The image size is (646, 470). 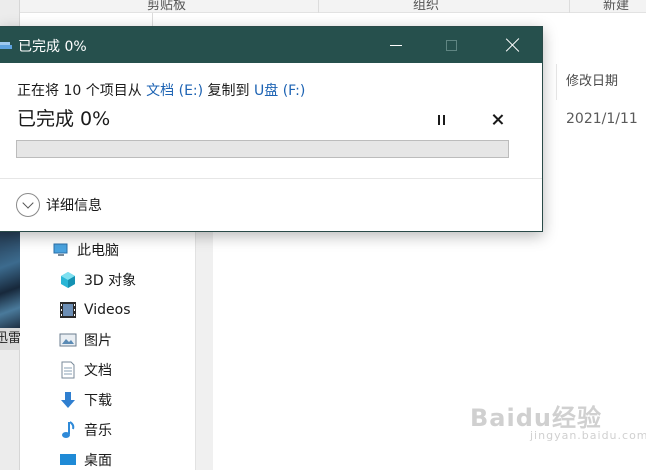 I want to click on video-icon, so click(x=68, y=310).